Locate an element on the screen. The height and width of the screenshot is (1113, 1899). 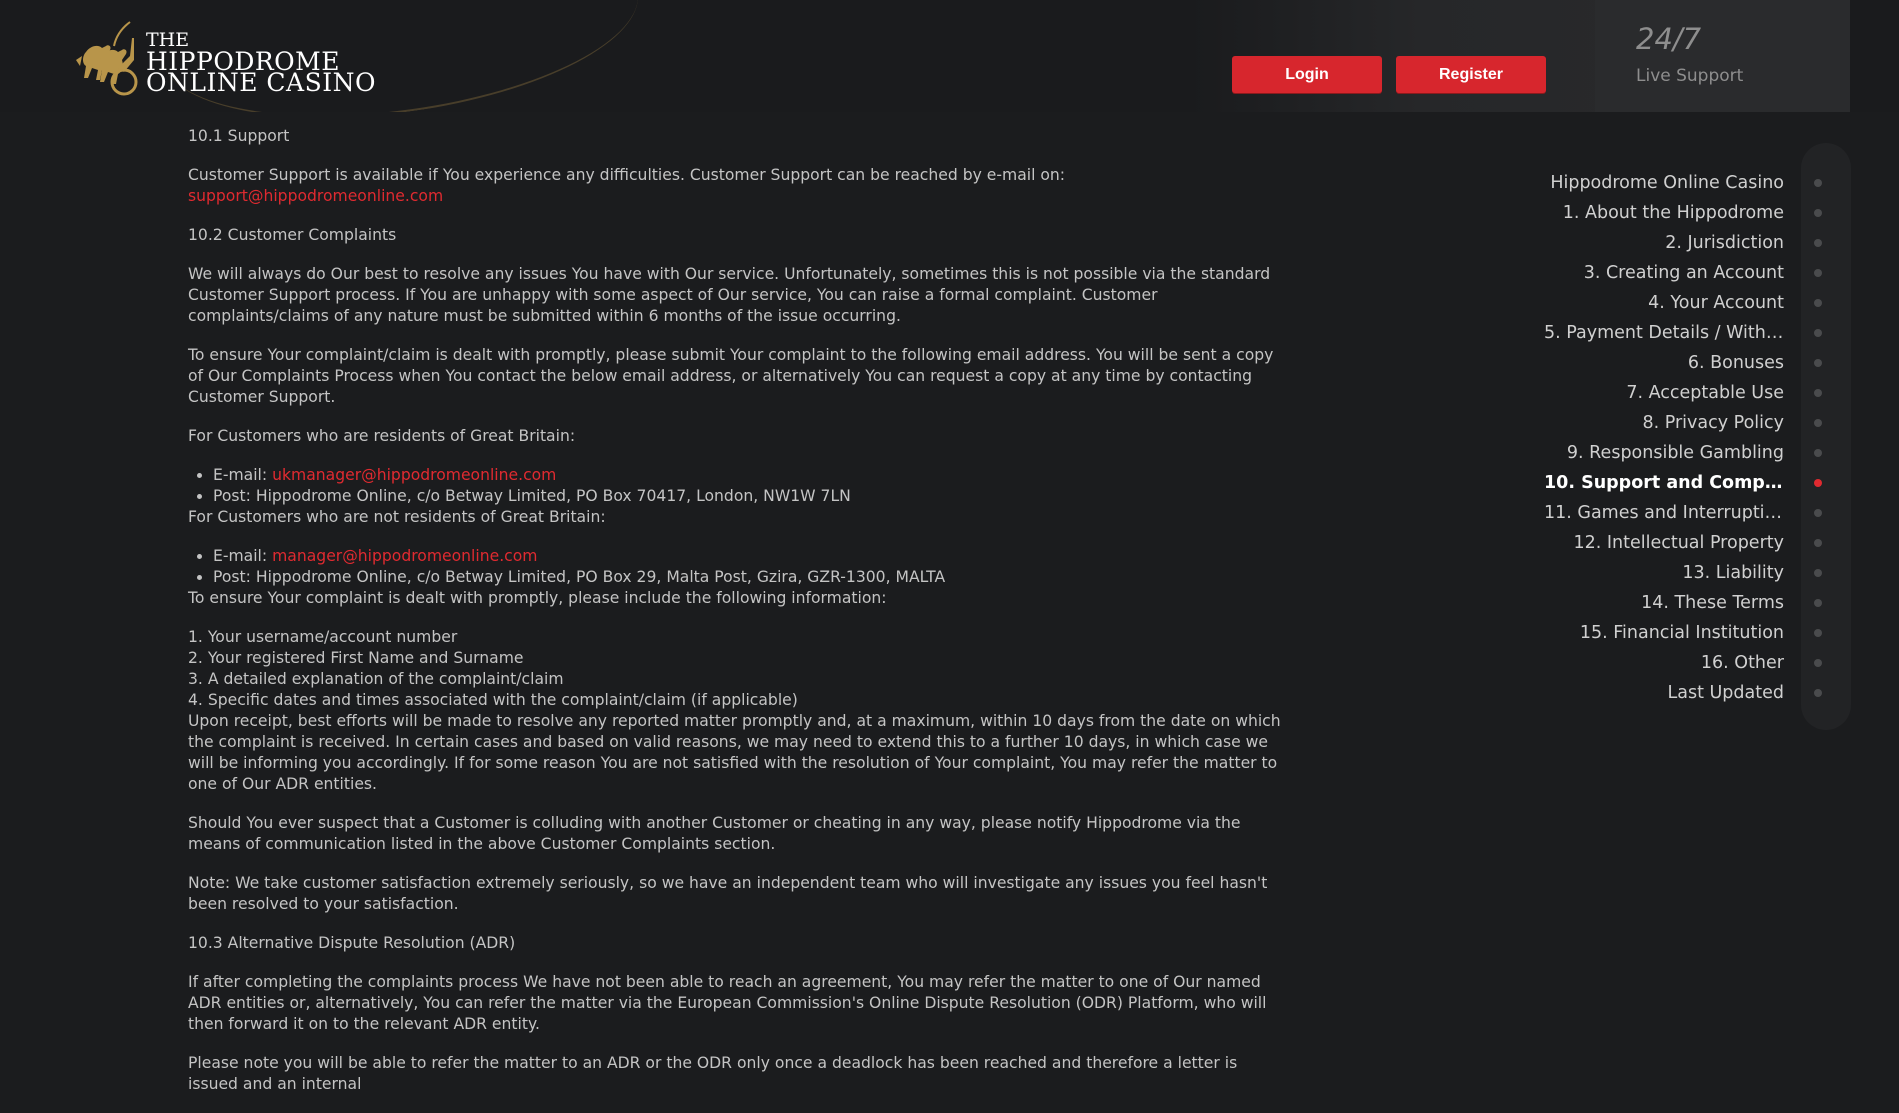
toc-item-label: 13. Liability is located at coordinates (1733, 573).